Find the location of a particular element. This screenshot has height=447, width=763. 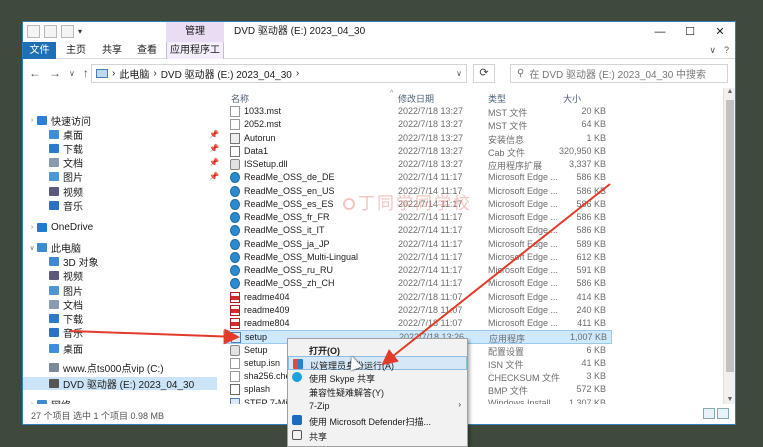

file-size: 1 KB is located at coordinates (596, 137).